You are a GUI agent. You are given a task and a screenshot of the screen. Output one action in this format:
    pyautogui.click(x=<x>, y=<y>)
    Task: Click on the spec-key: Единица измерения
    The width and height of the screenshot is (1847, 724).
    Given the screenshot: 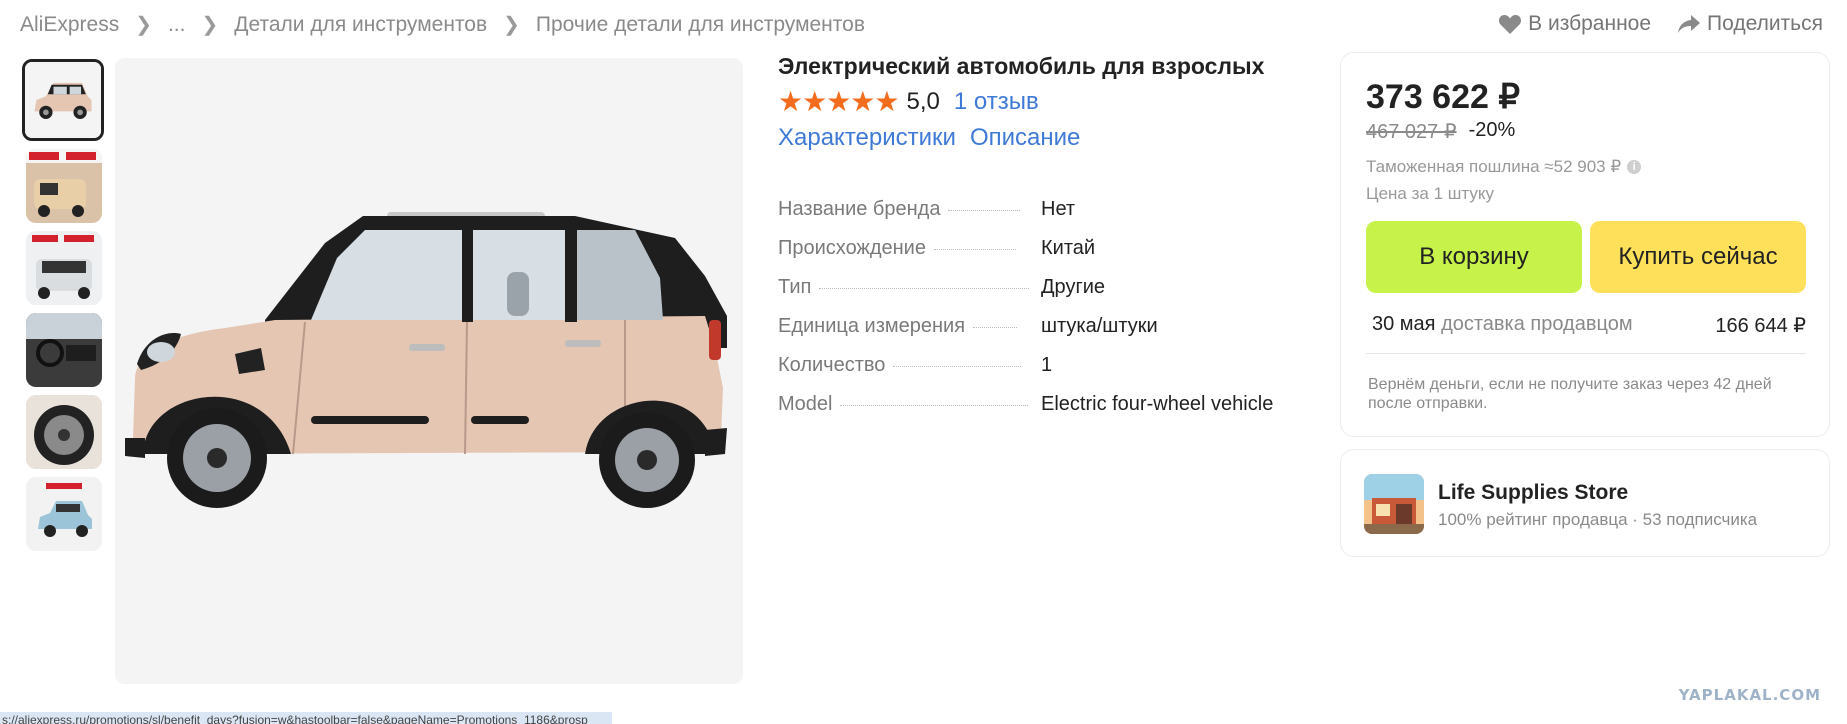 What is the action you would take?
    pyautogui.click(x=872, y=326)
    